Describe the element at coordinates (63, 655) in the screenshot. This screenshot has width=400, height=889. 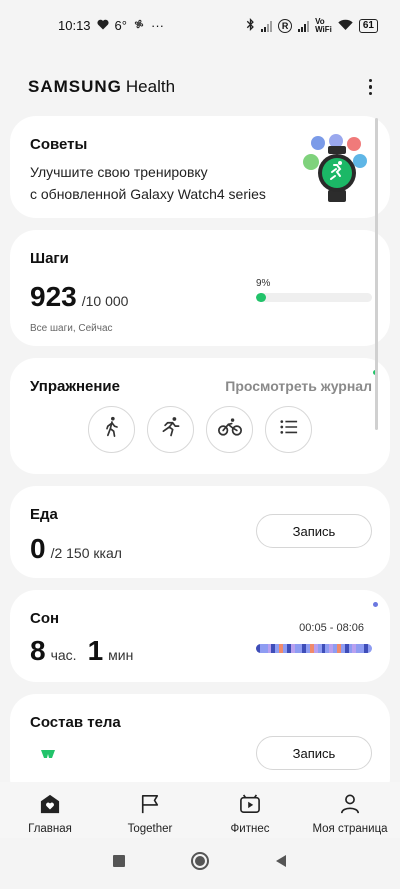
I see `sleep-hours-unit: час.` at that location.